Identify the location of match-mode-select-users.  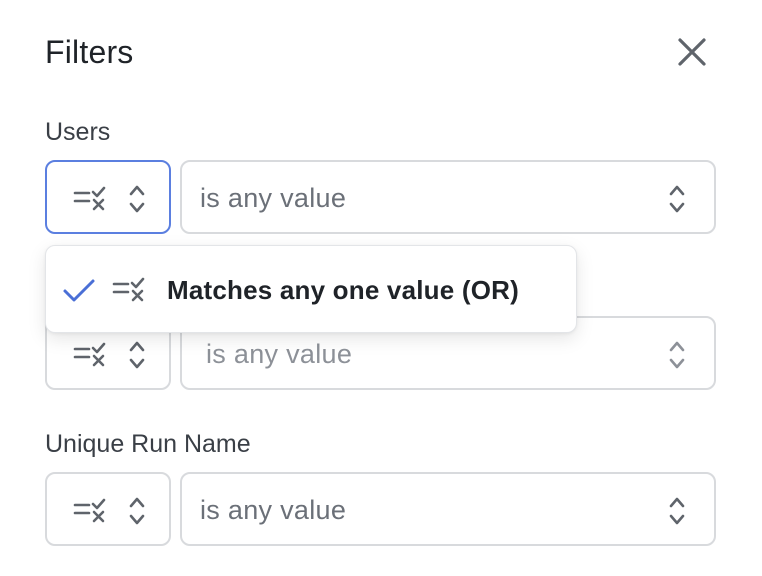
(108, 197).